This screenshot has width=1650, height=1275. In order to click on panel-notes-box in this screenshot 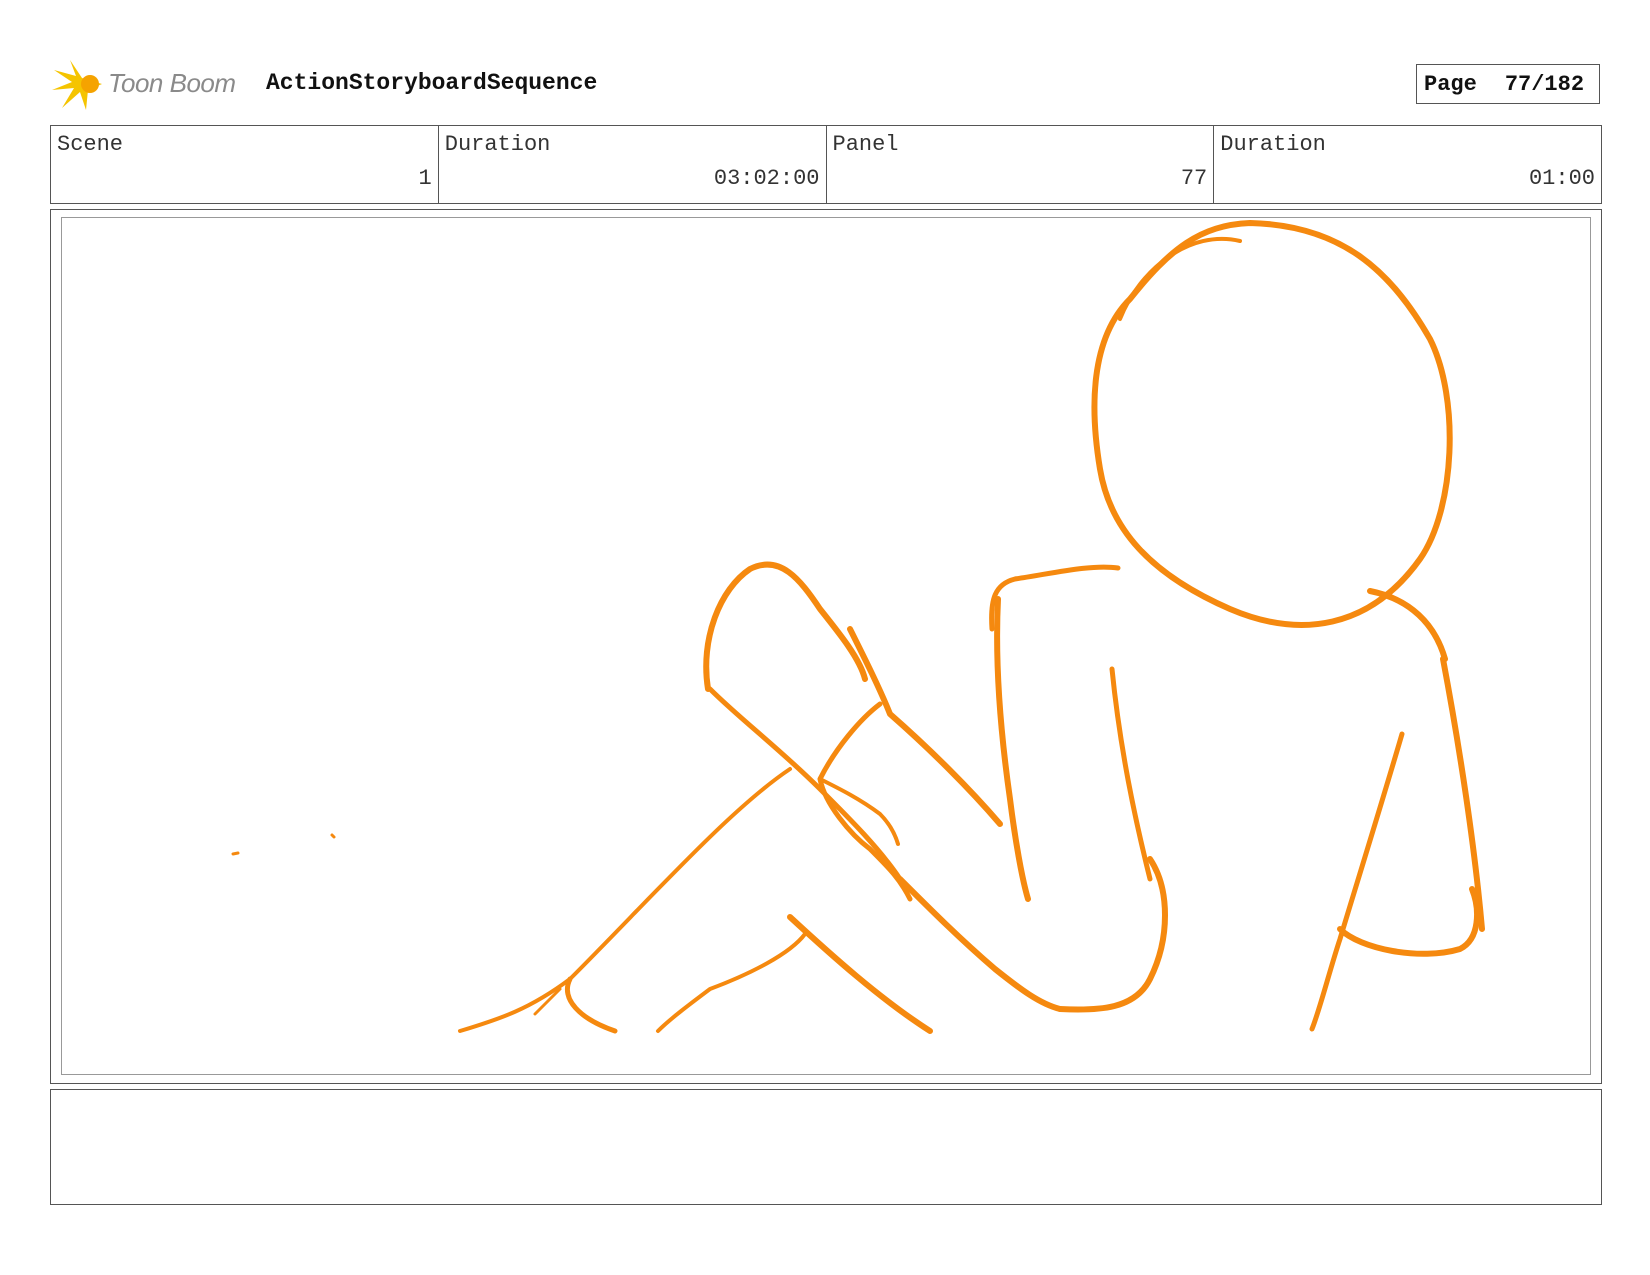, I will do `click(826, 1147)`.